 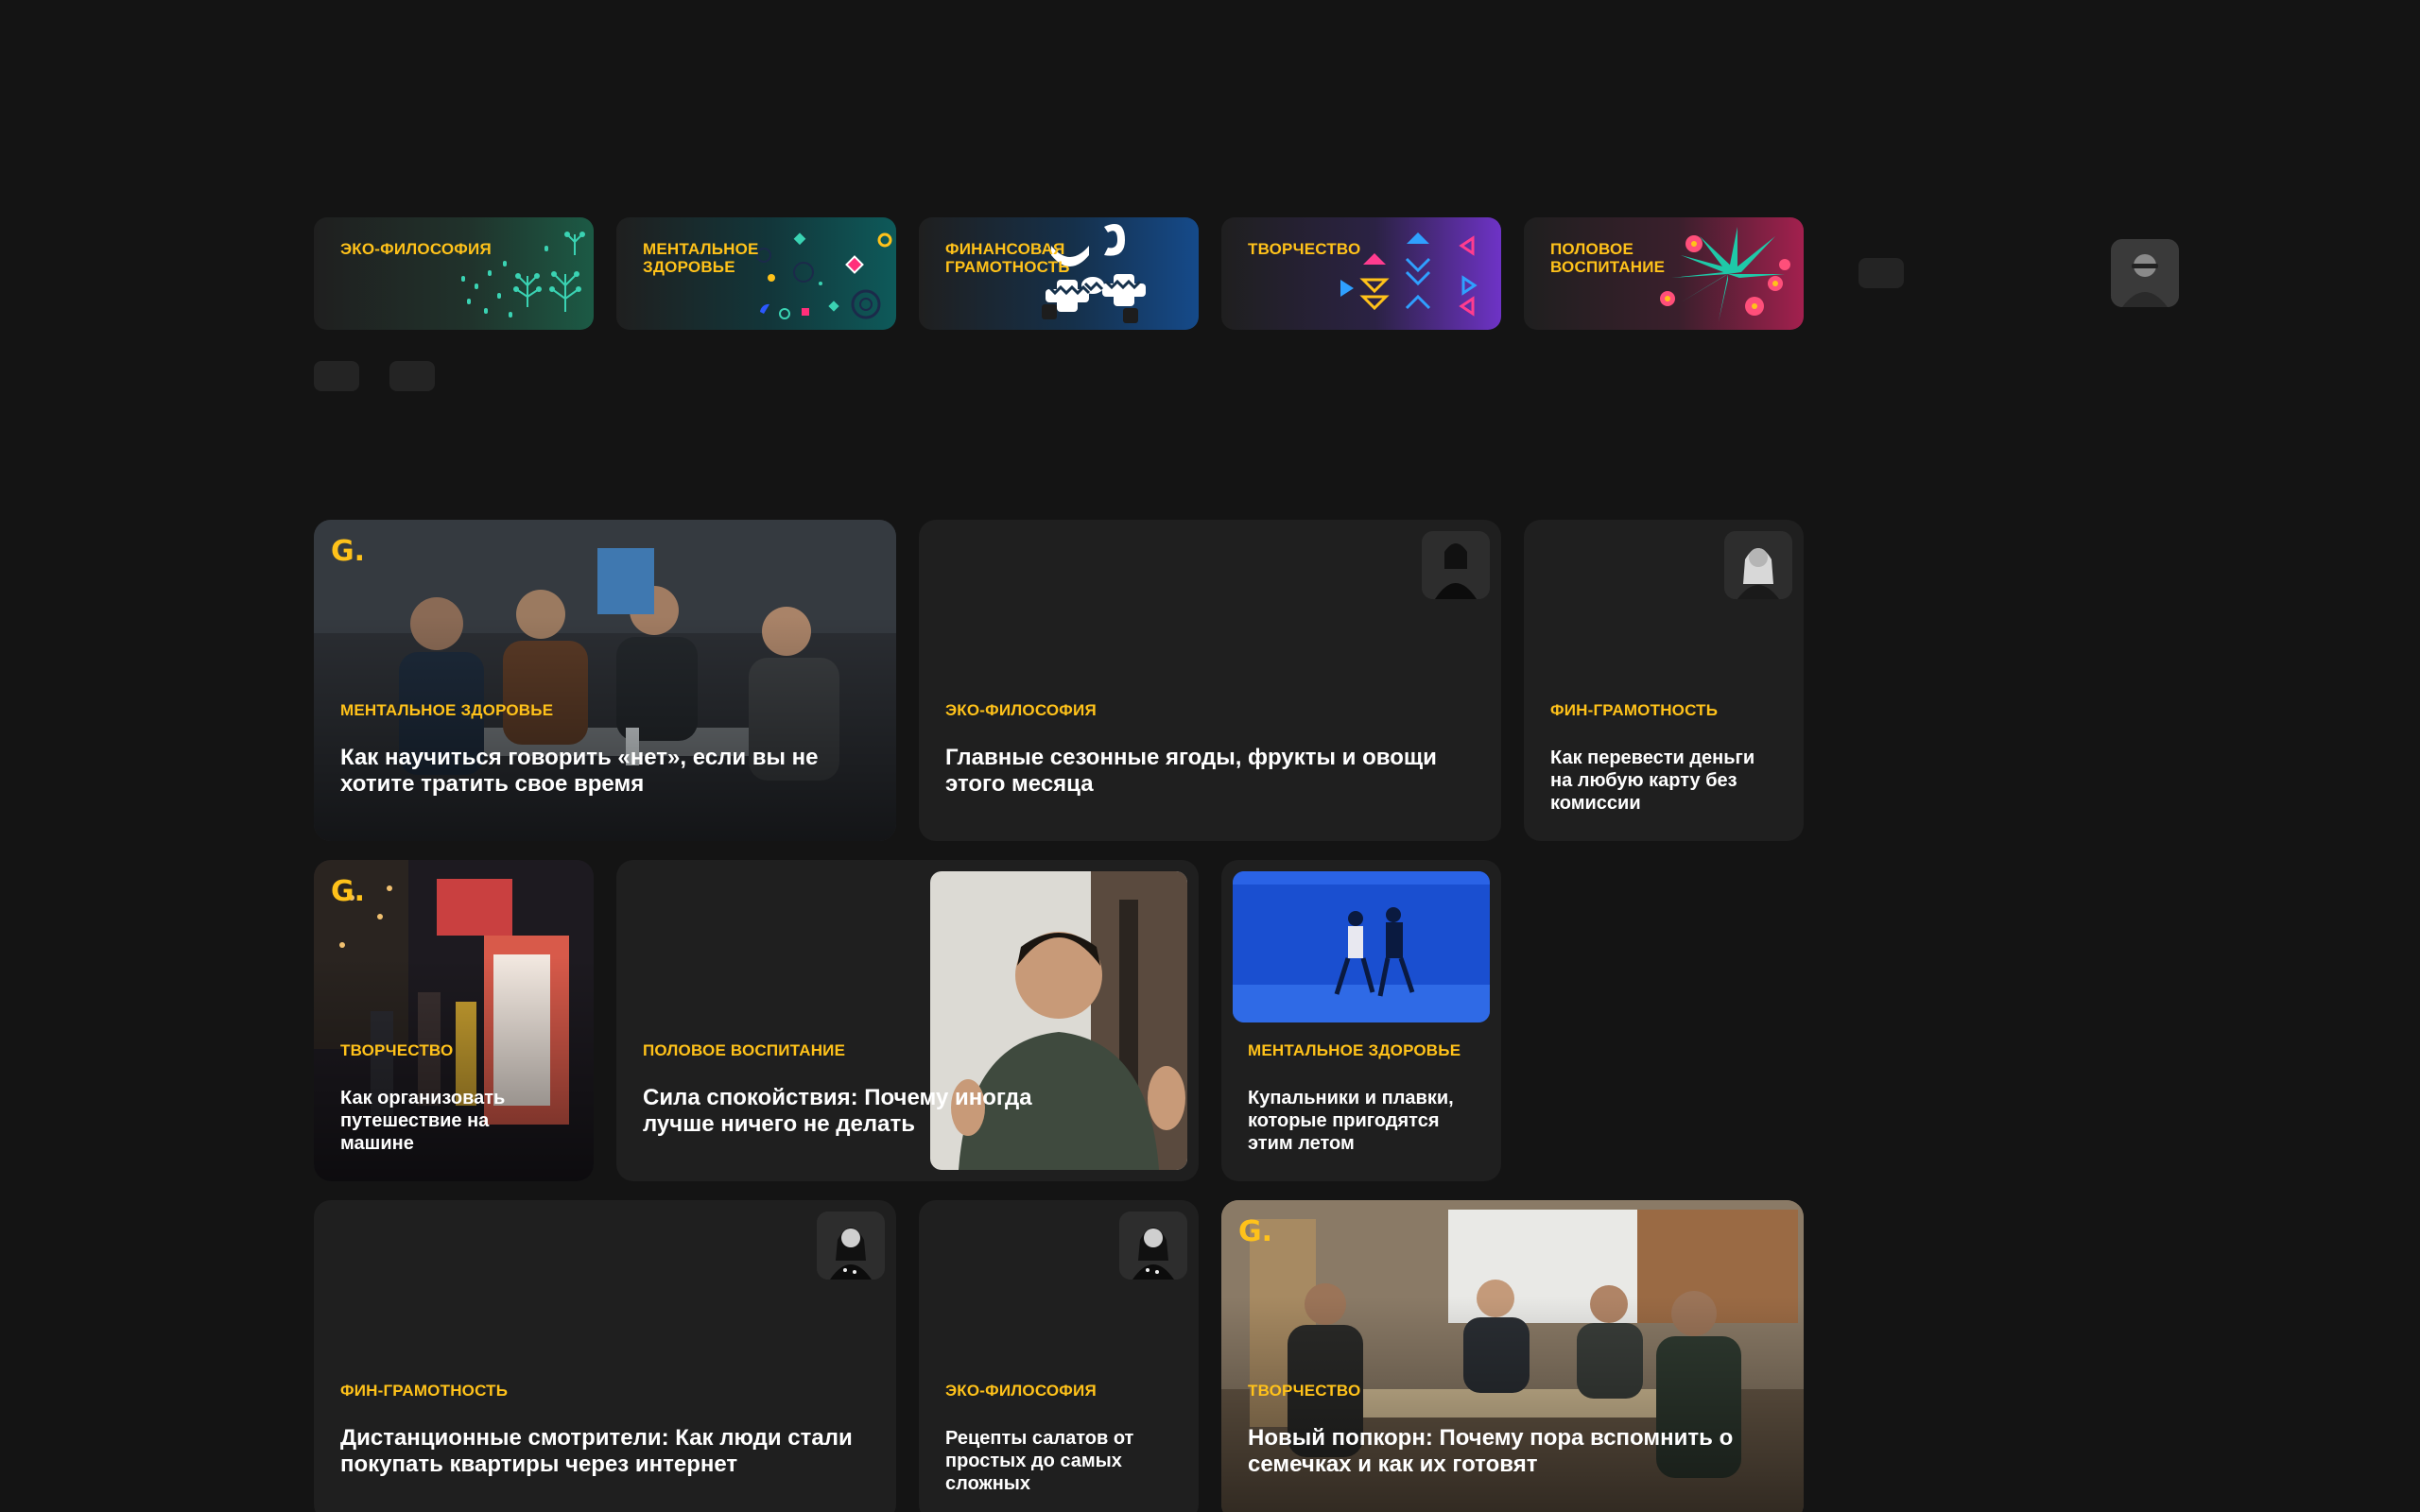 What do you see at coordinates (1881, 273) in the screenshot?
I see `more-categories-button` at bounding box center [1881, 273].